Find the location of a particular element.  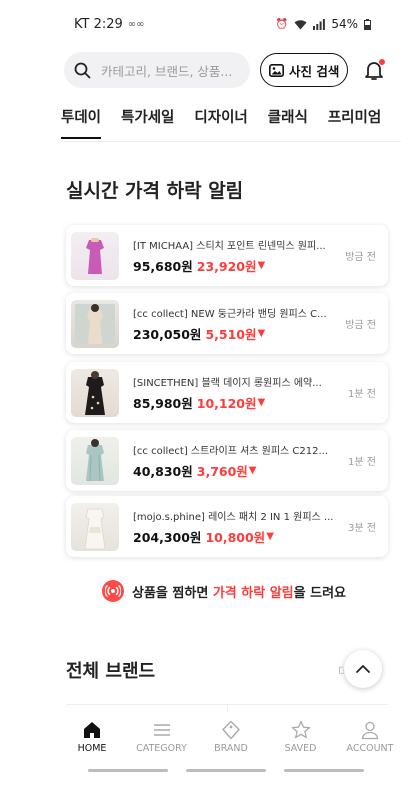

product-price: 230,050원 is located at coordinates (167, 334).